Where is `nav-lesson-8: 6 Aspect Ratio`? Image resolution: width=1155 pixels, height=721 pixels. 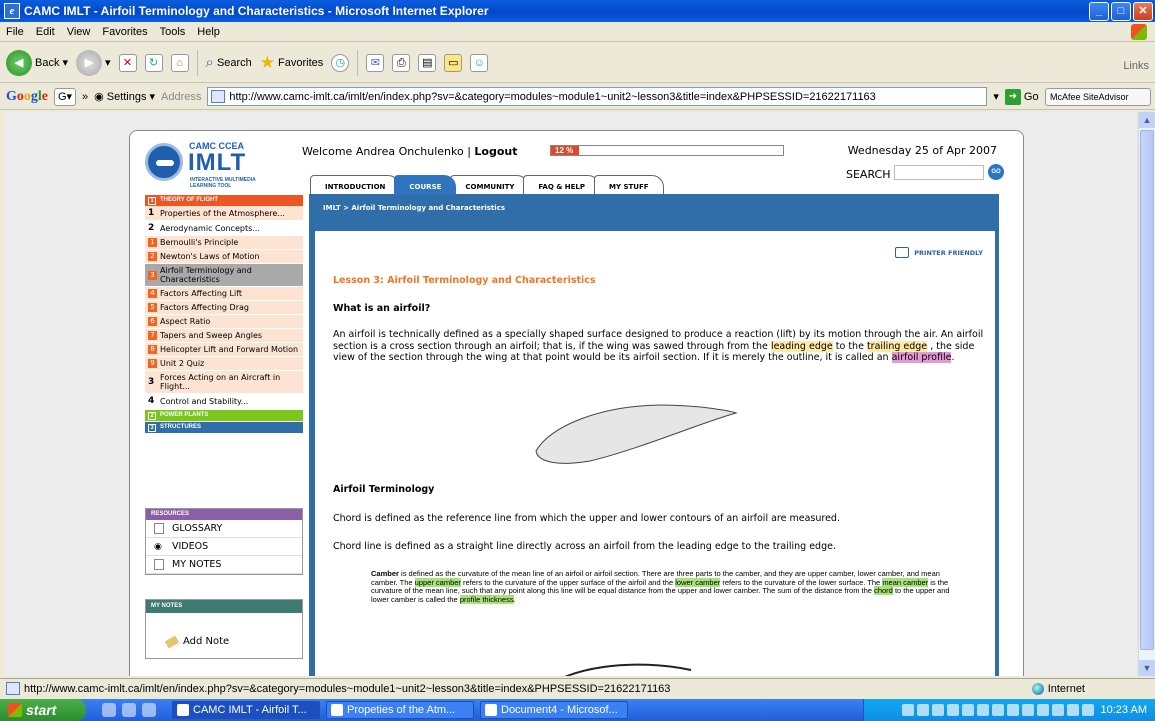
nav-lesson-8: 6 Aspect Ratio is located at coordinates (224, 322).